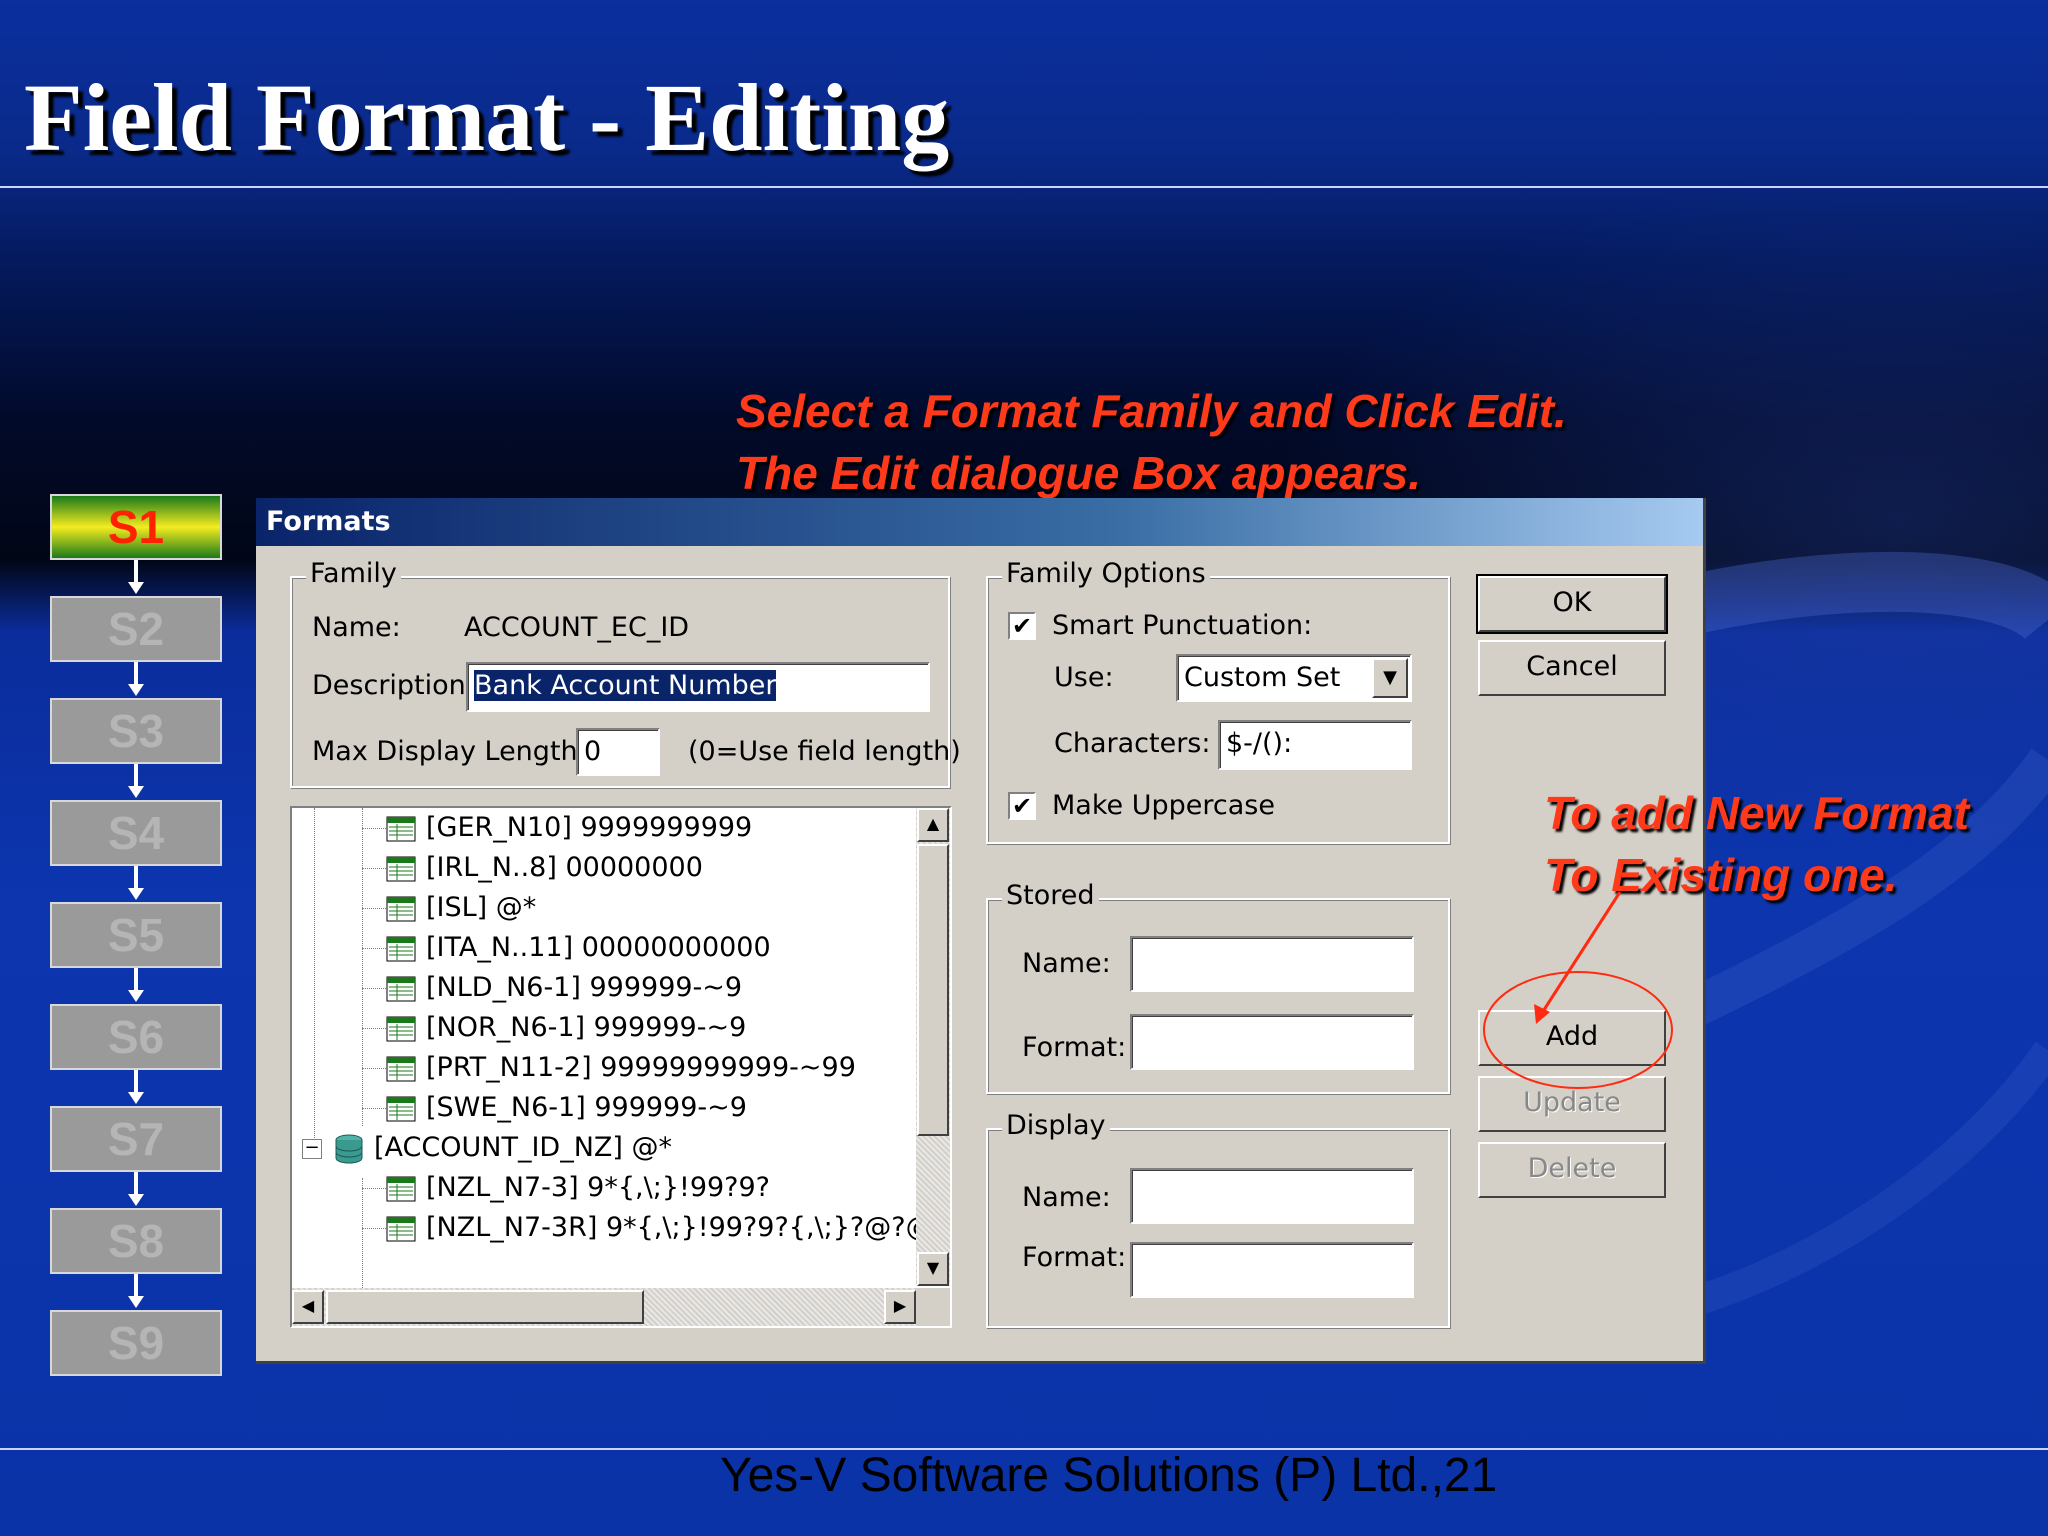 This screenshot has height=1536, width=2048. I want to click on scroll-up-button: ▲, so click(933, 825).